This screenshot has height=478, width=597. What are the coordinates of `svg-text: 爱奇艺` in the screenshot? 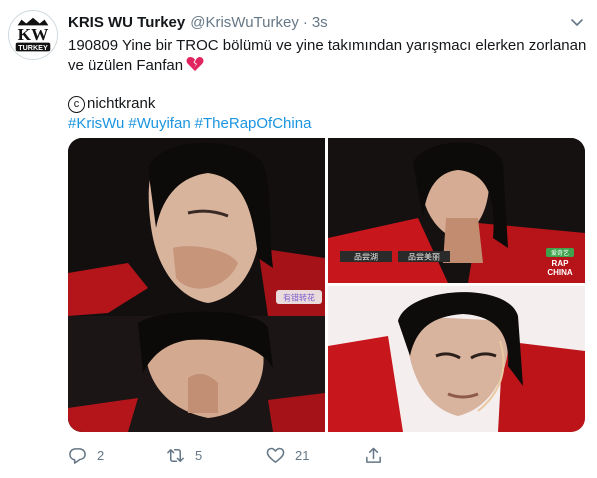 It's located at (560, 253).